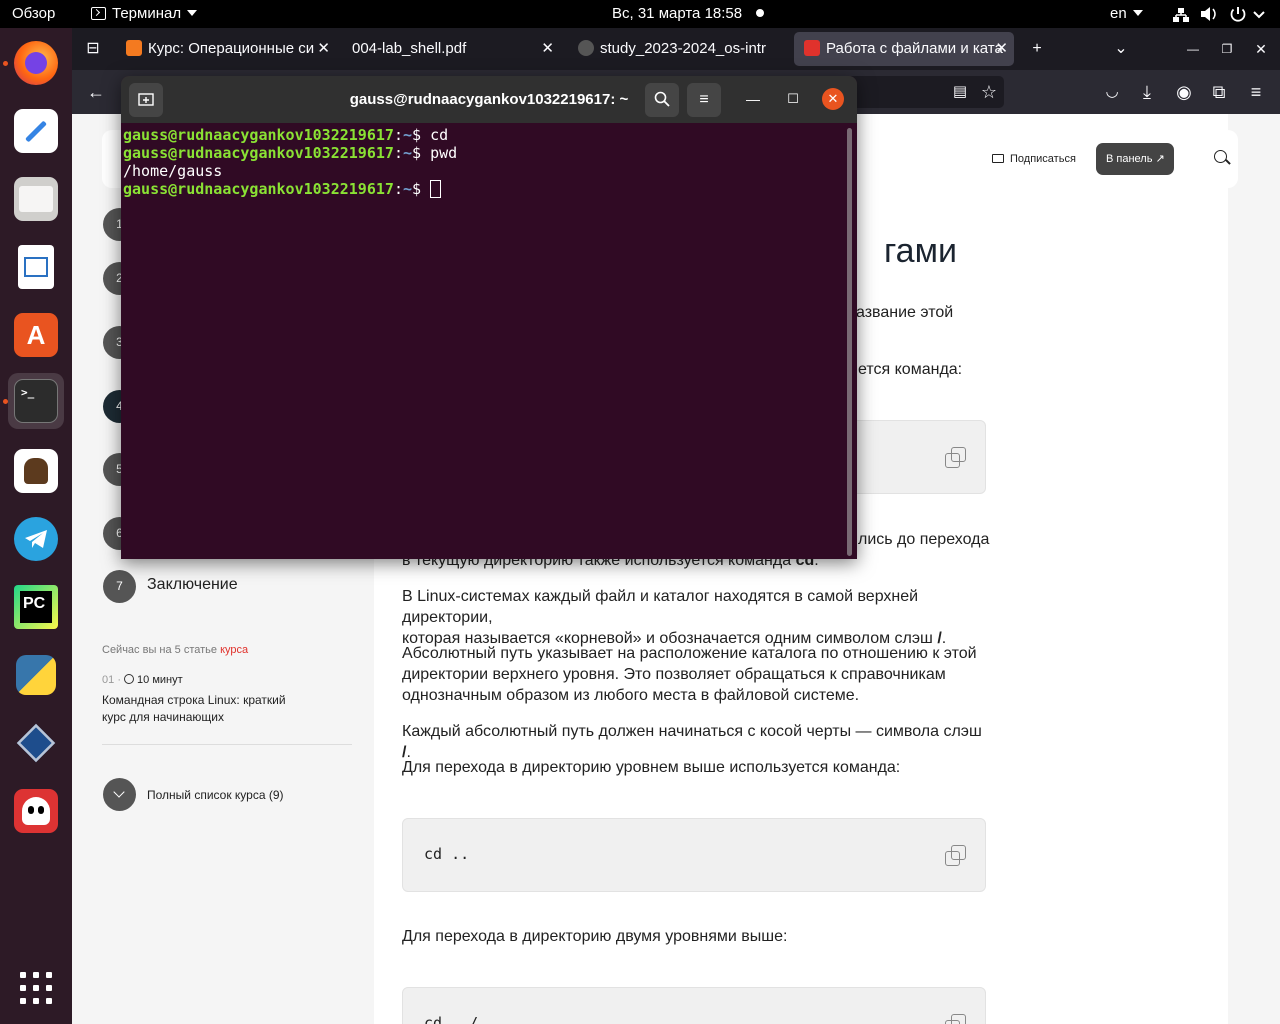 The image size is (1280, 1024). I want to click on code-text: cd ../.., so click(460, 1019).